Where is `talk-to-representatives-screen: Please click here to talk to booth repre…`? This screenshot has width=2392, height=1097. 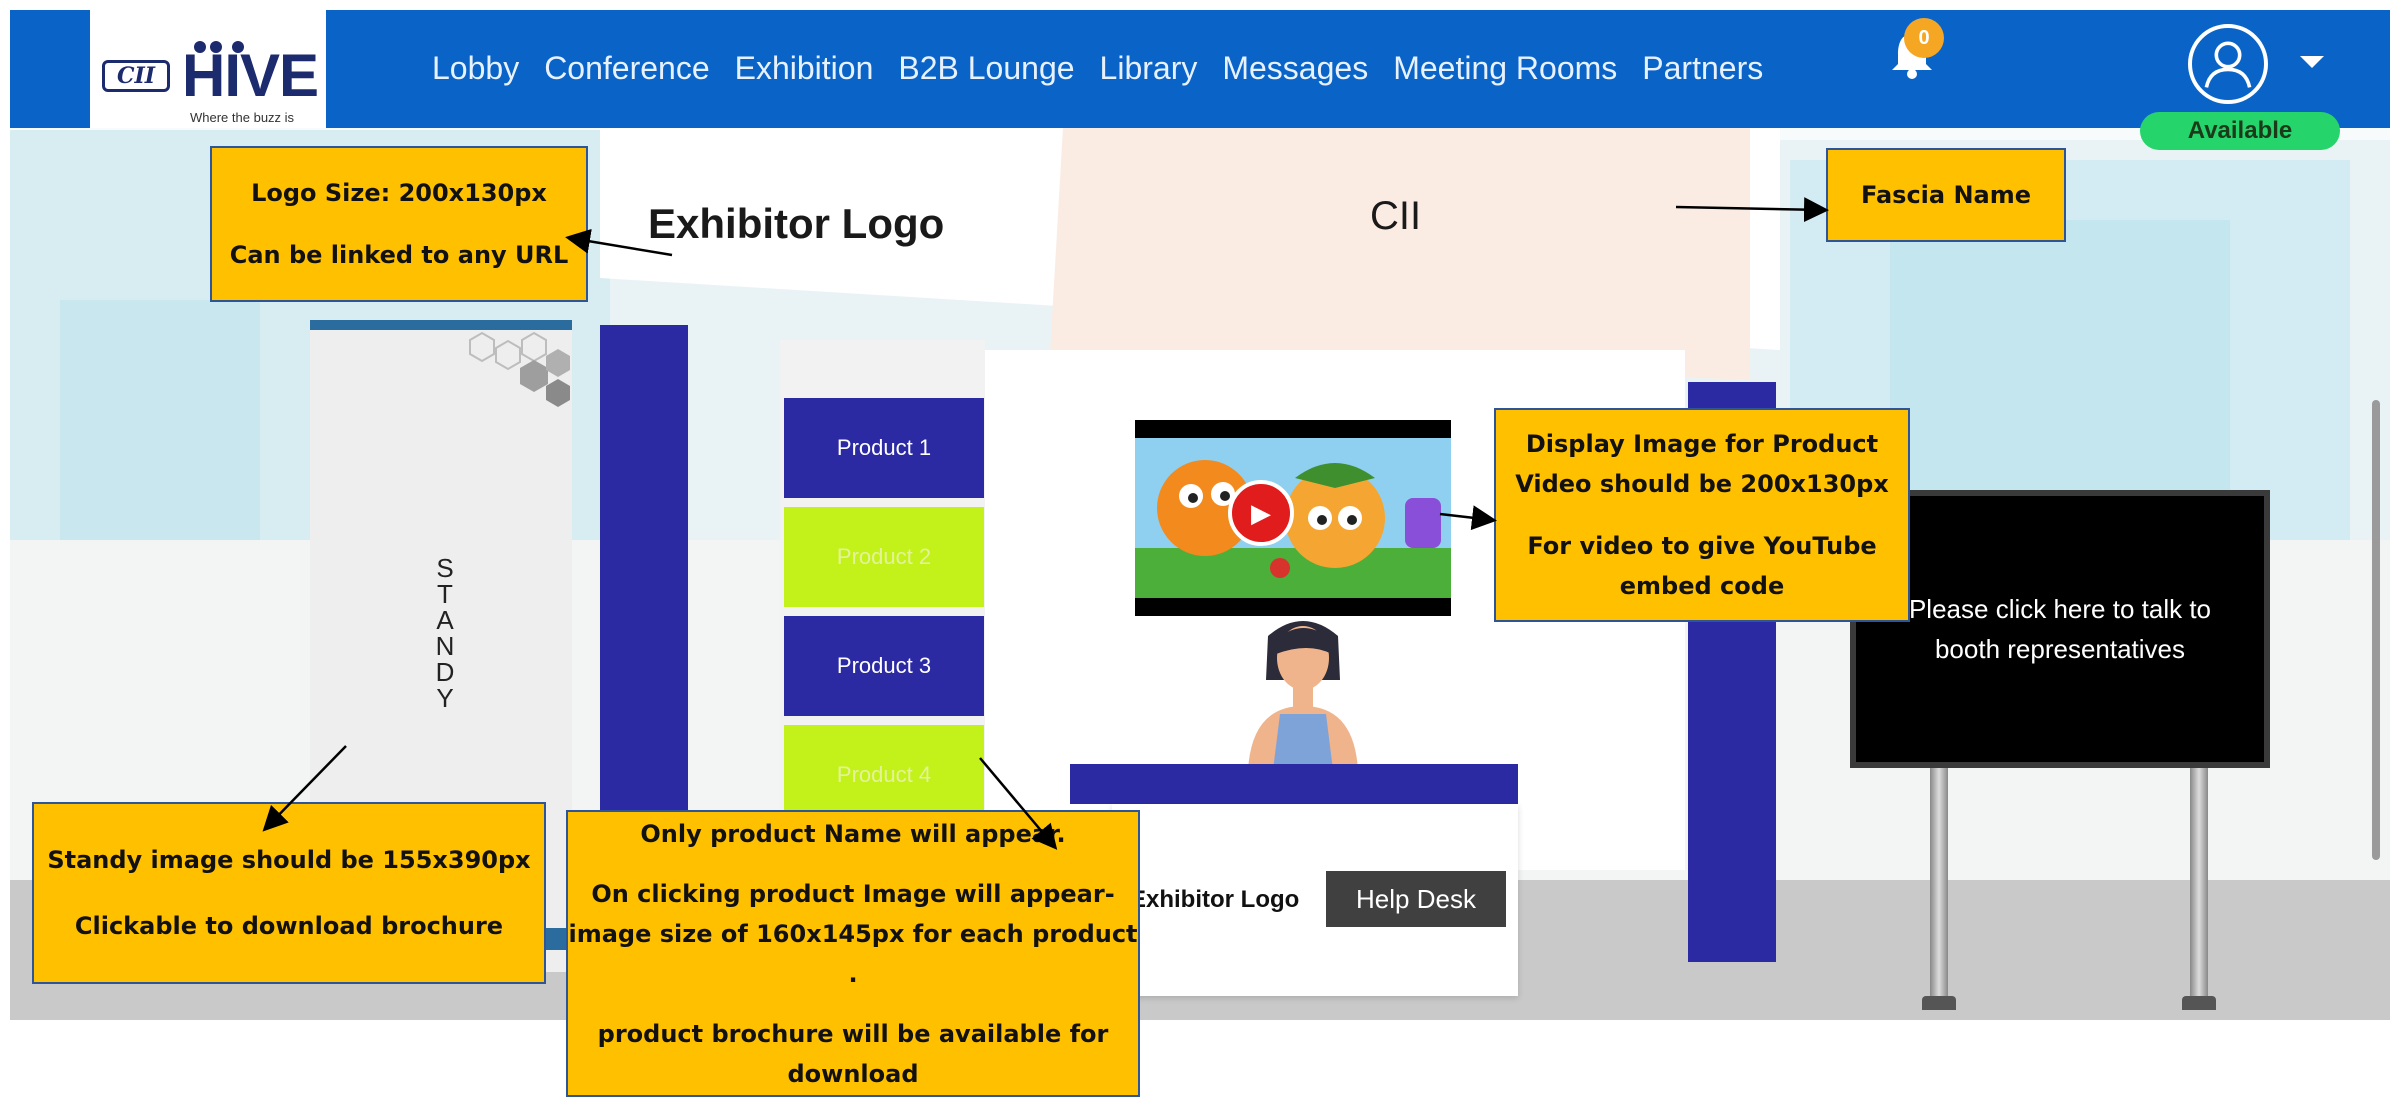
talk-to-representatives-screen: Please click here to talk to booth repre… is located at coordinates (2060, 629).